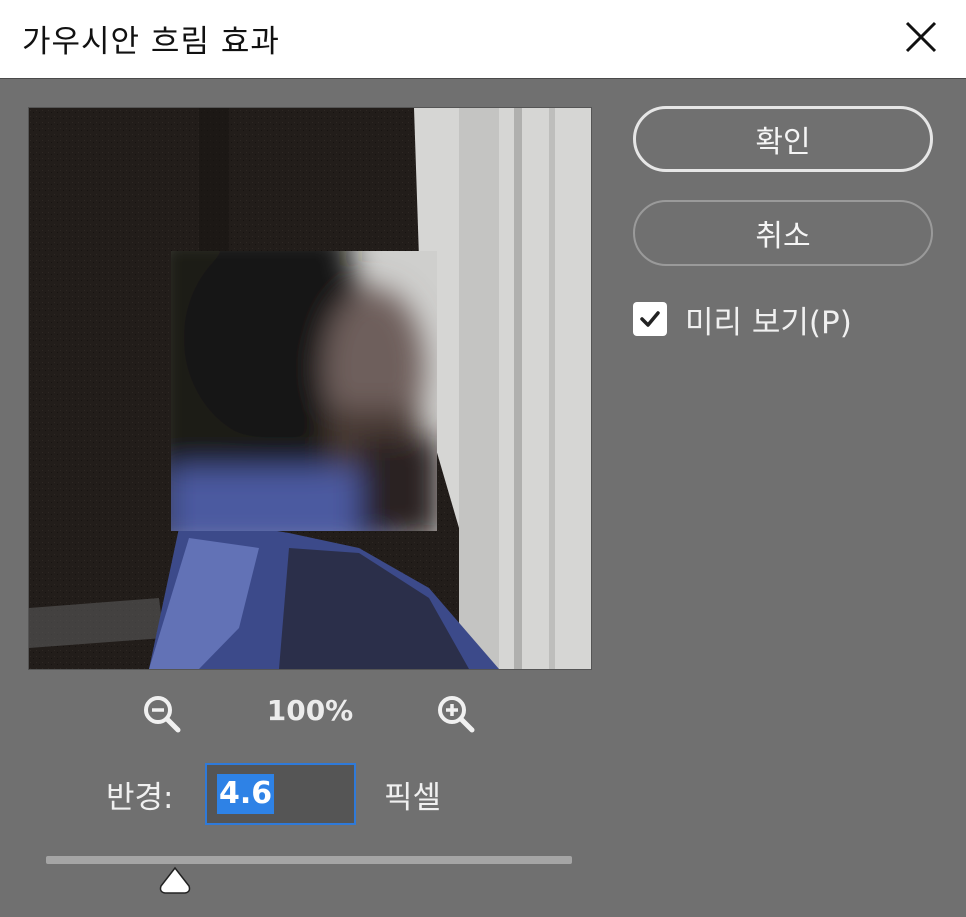  I want to click on zoom-in-icon, so click(456, 714).